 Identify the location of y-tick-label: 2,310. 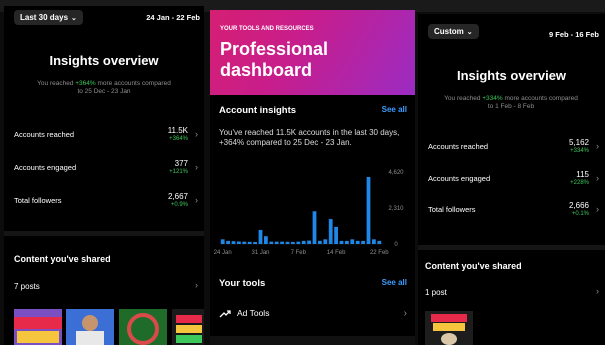
(396, 209).